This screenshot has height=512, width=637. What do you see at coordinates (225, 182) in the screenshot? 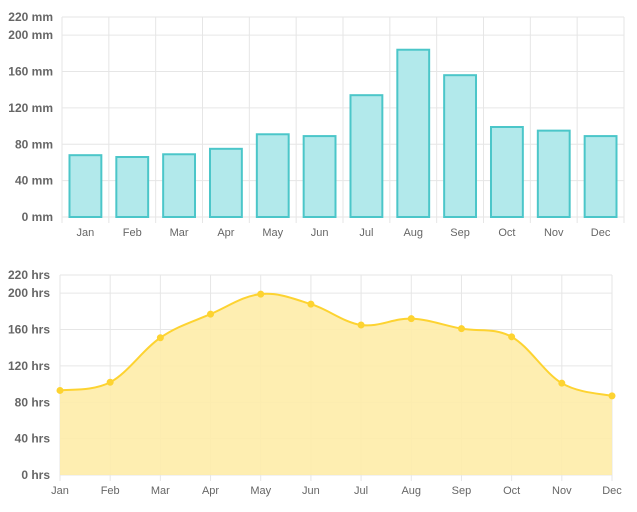
I see `bar-apr` at bounding box center [225, 182].